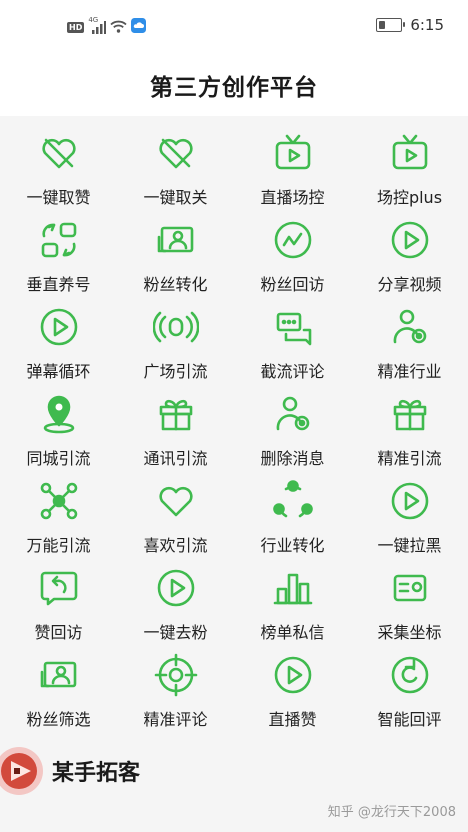 The image size is (468, 832). I want to click on feature-label: 智能回评, so click(409, 719).